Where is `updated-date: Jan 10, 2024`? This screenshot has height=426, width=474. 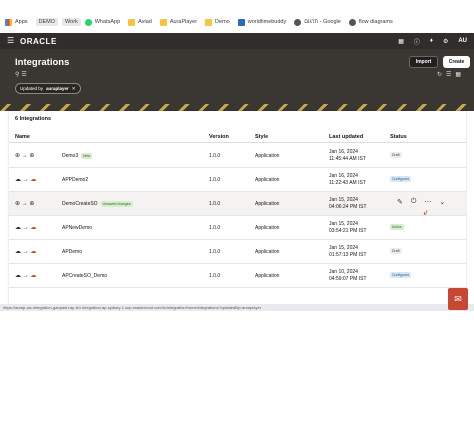
updated-date: Jan 10, 2024 is located at coordinates (343, 272).